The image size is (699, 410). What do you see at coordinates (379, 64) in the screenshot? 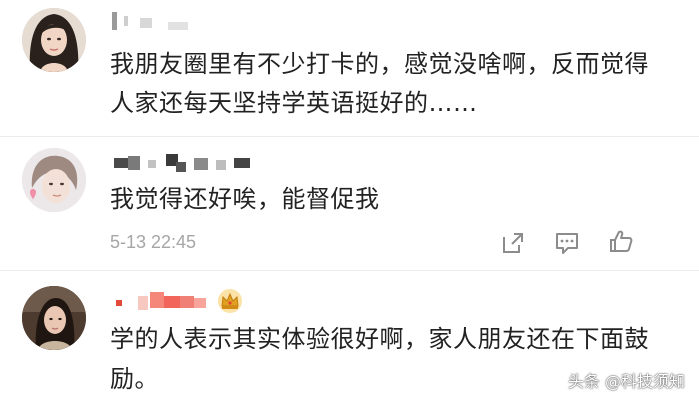
I see `comment-text-line-1: 我朋友圈里有不少打卡的，感觉没啥啊，反而觉得` at bounding box center [379, 64].